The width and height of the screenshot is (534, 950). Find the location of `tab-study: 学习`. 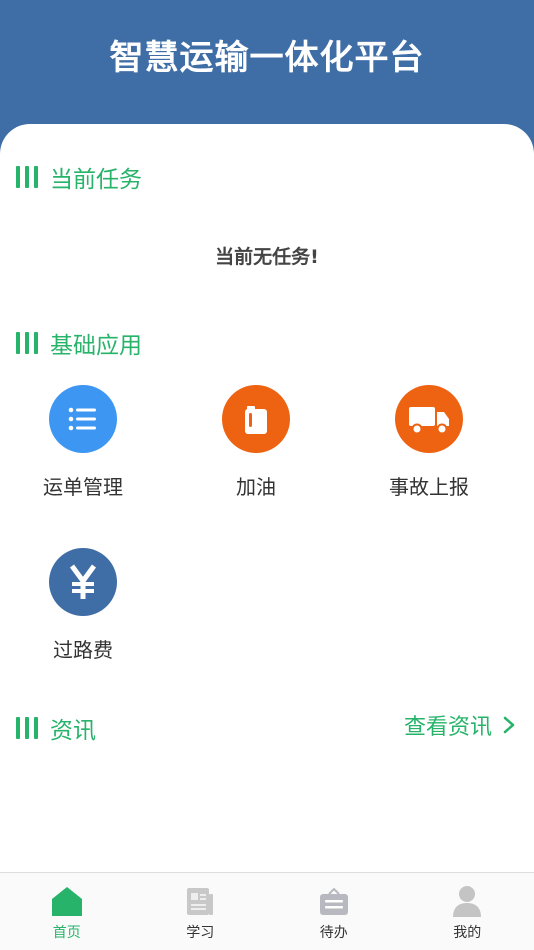

tab-study: 学习 is located at coordinates (201, 911).